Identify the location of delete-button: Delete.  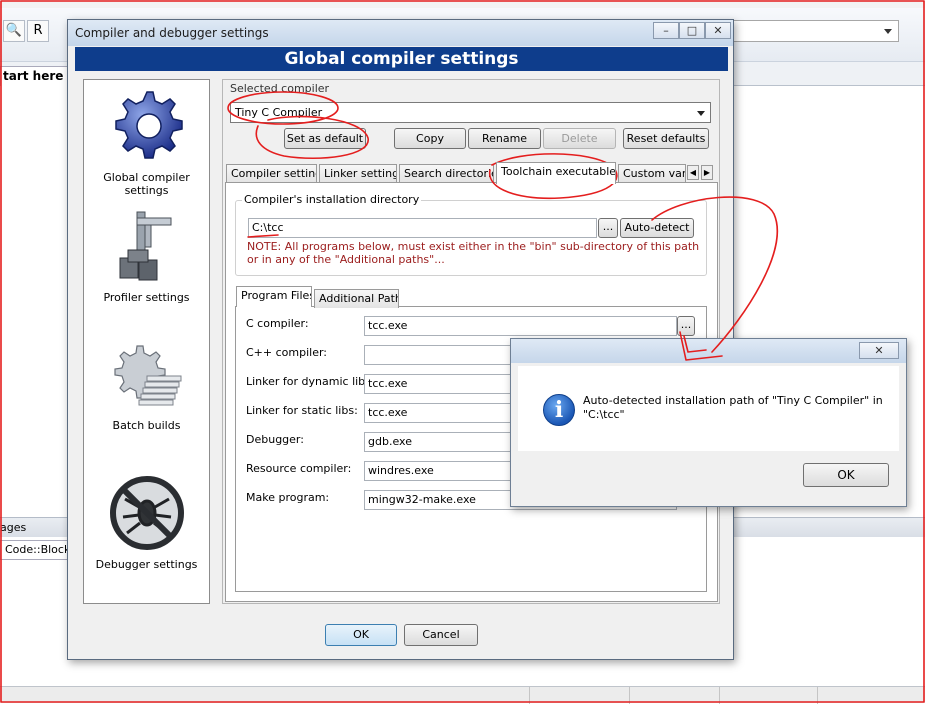
(579, 138).